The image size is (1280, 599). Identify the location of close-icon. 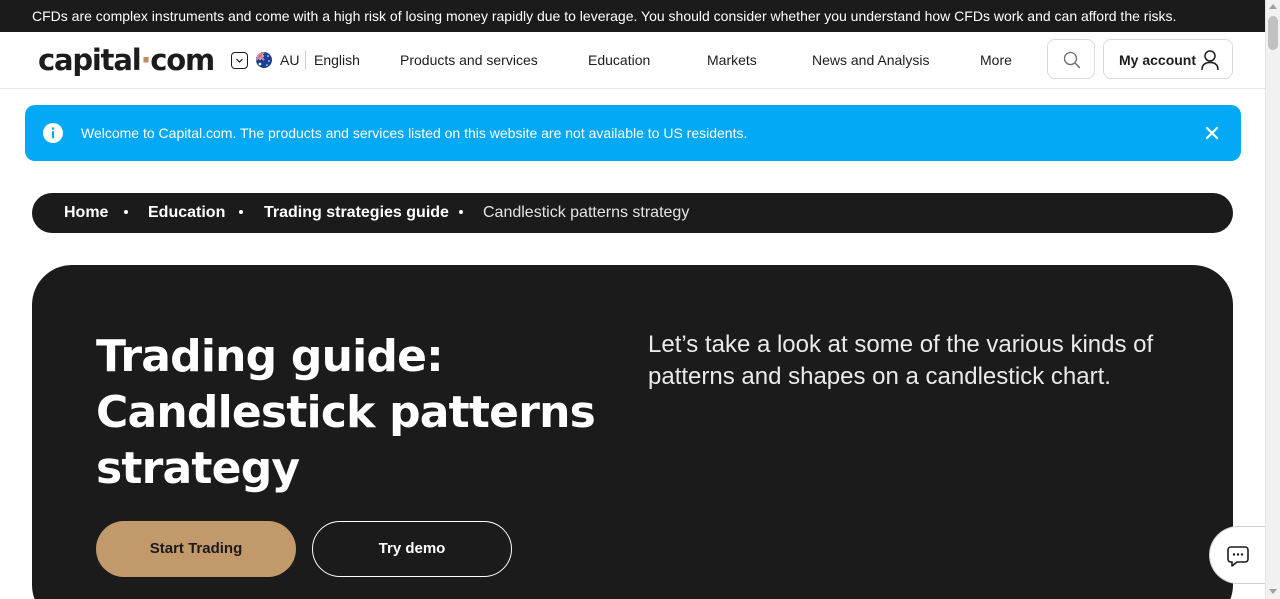
(1212, 133).